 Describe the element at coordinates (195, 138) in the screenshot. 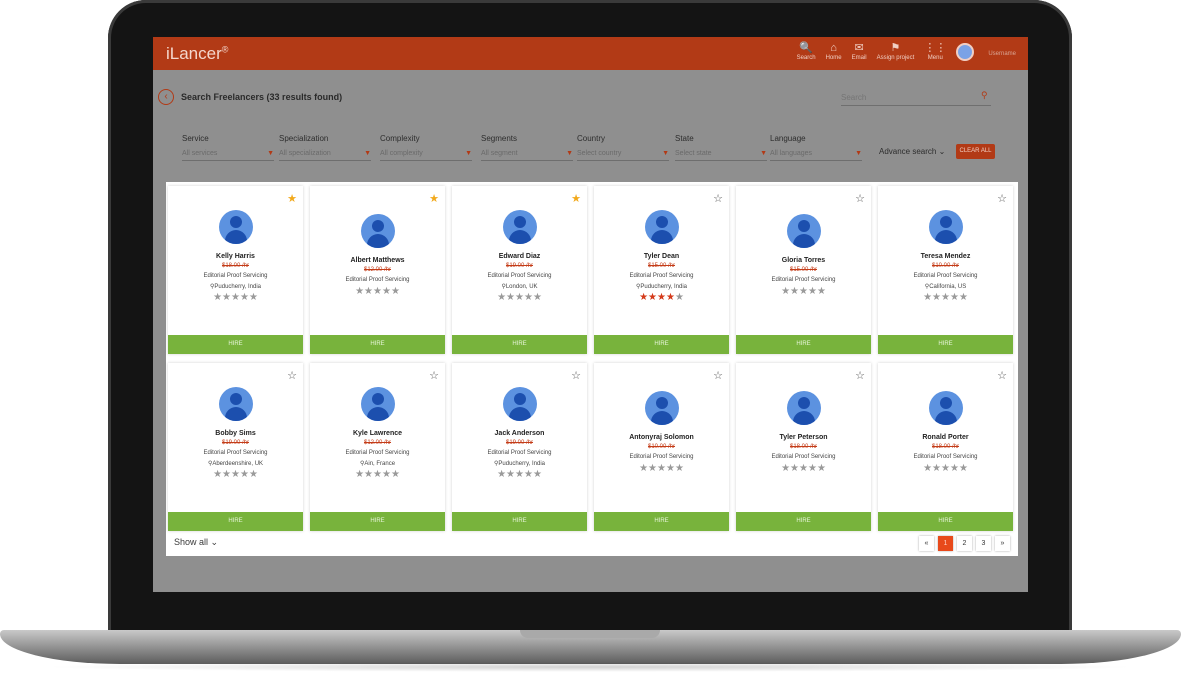

I see `filter-label: Service` at that location.